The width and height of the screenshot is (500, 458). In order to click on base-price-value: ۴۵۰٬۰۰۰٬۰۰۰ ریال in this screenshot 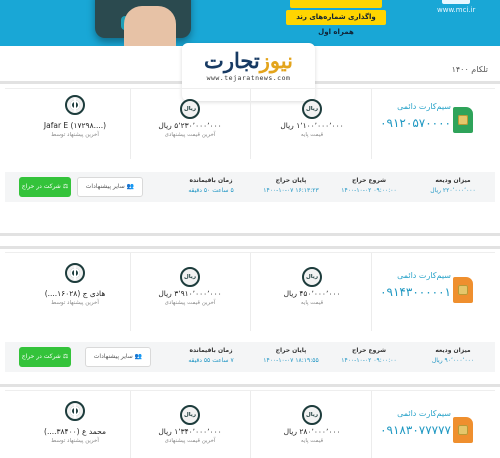, I will do `click(312, 293)`.